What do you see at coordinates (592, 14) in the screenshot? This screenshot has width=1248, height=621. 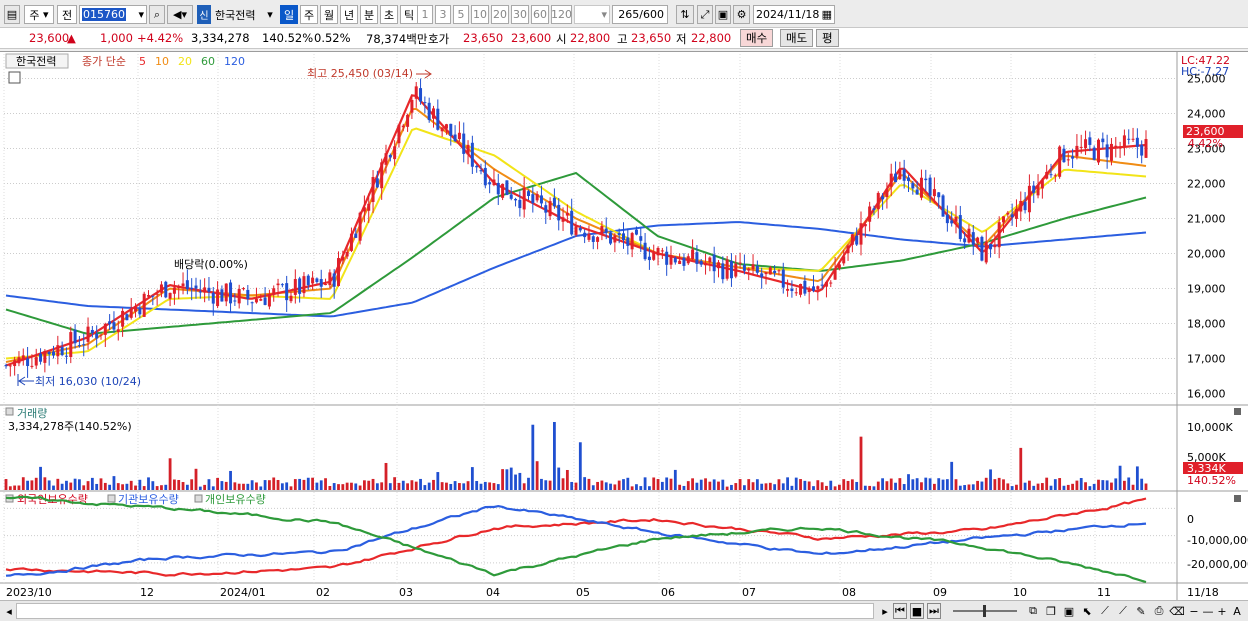 I see `interval-custom-select: ▾` at bounding box center [592, 14].